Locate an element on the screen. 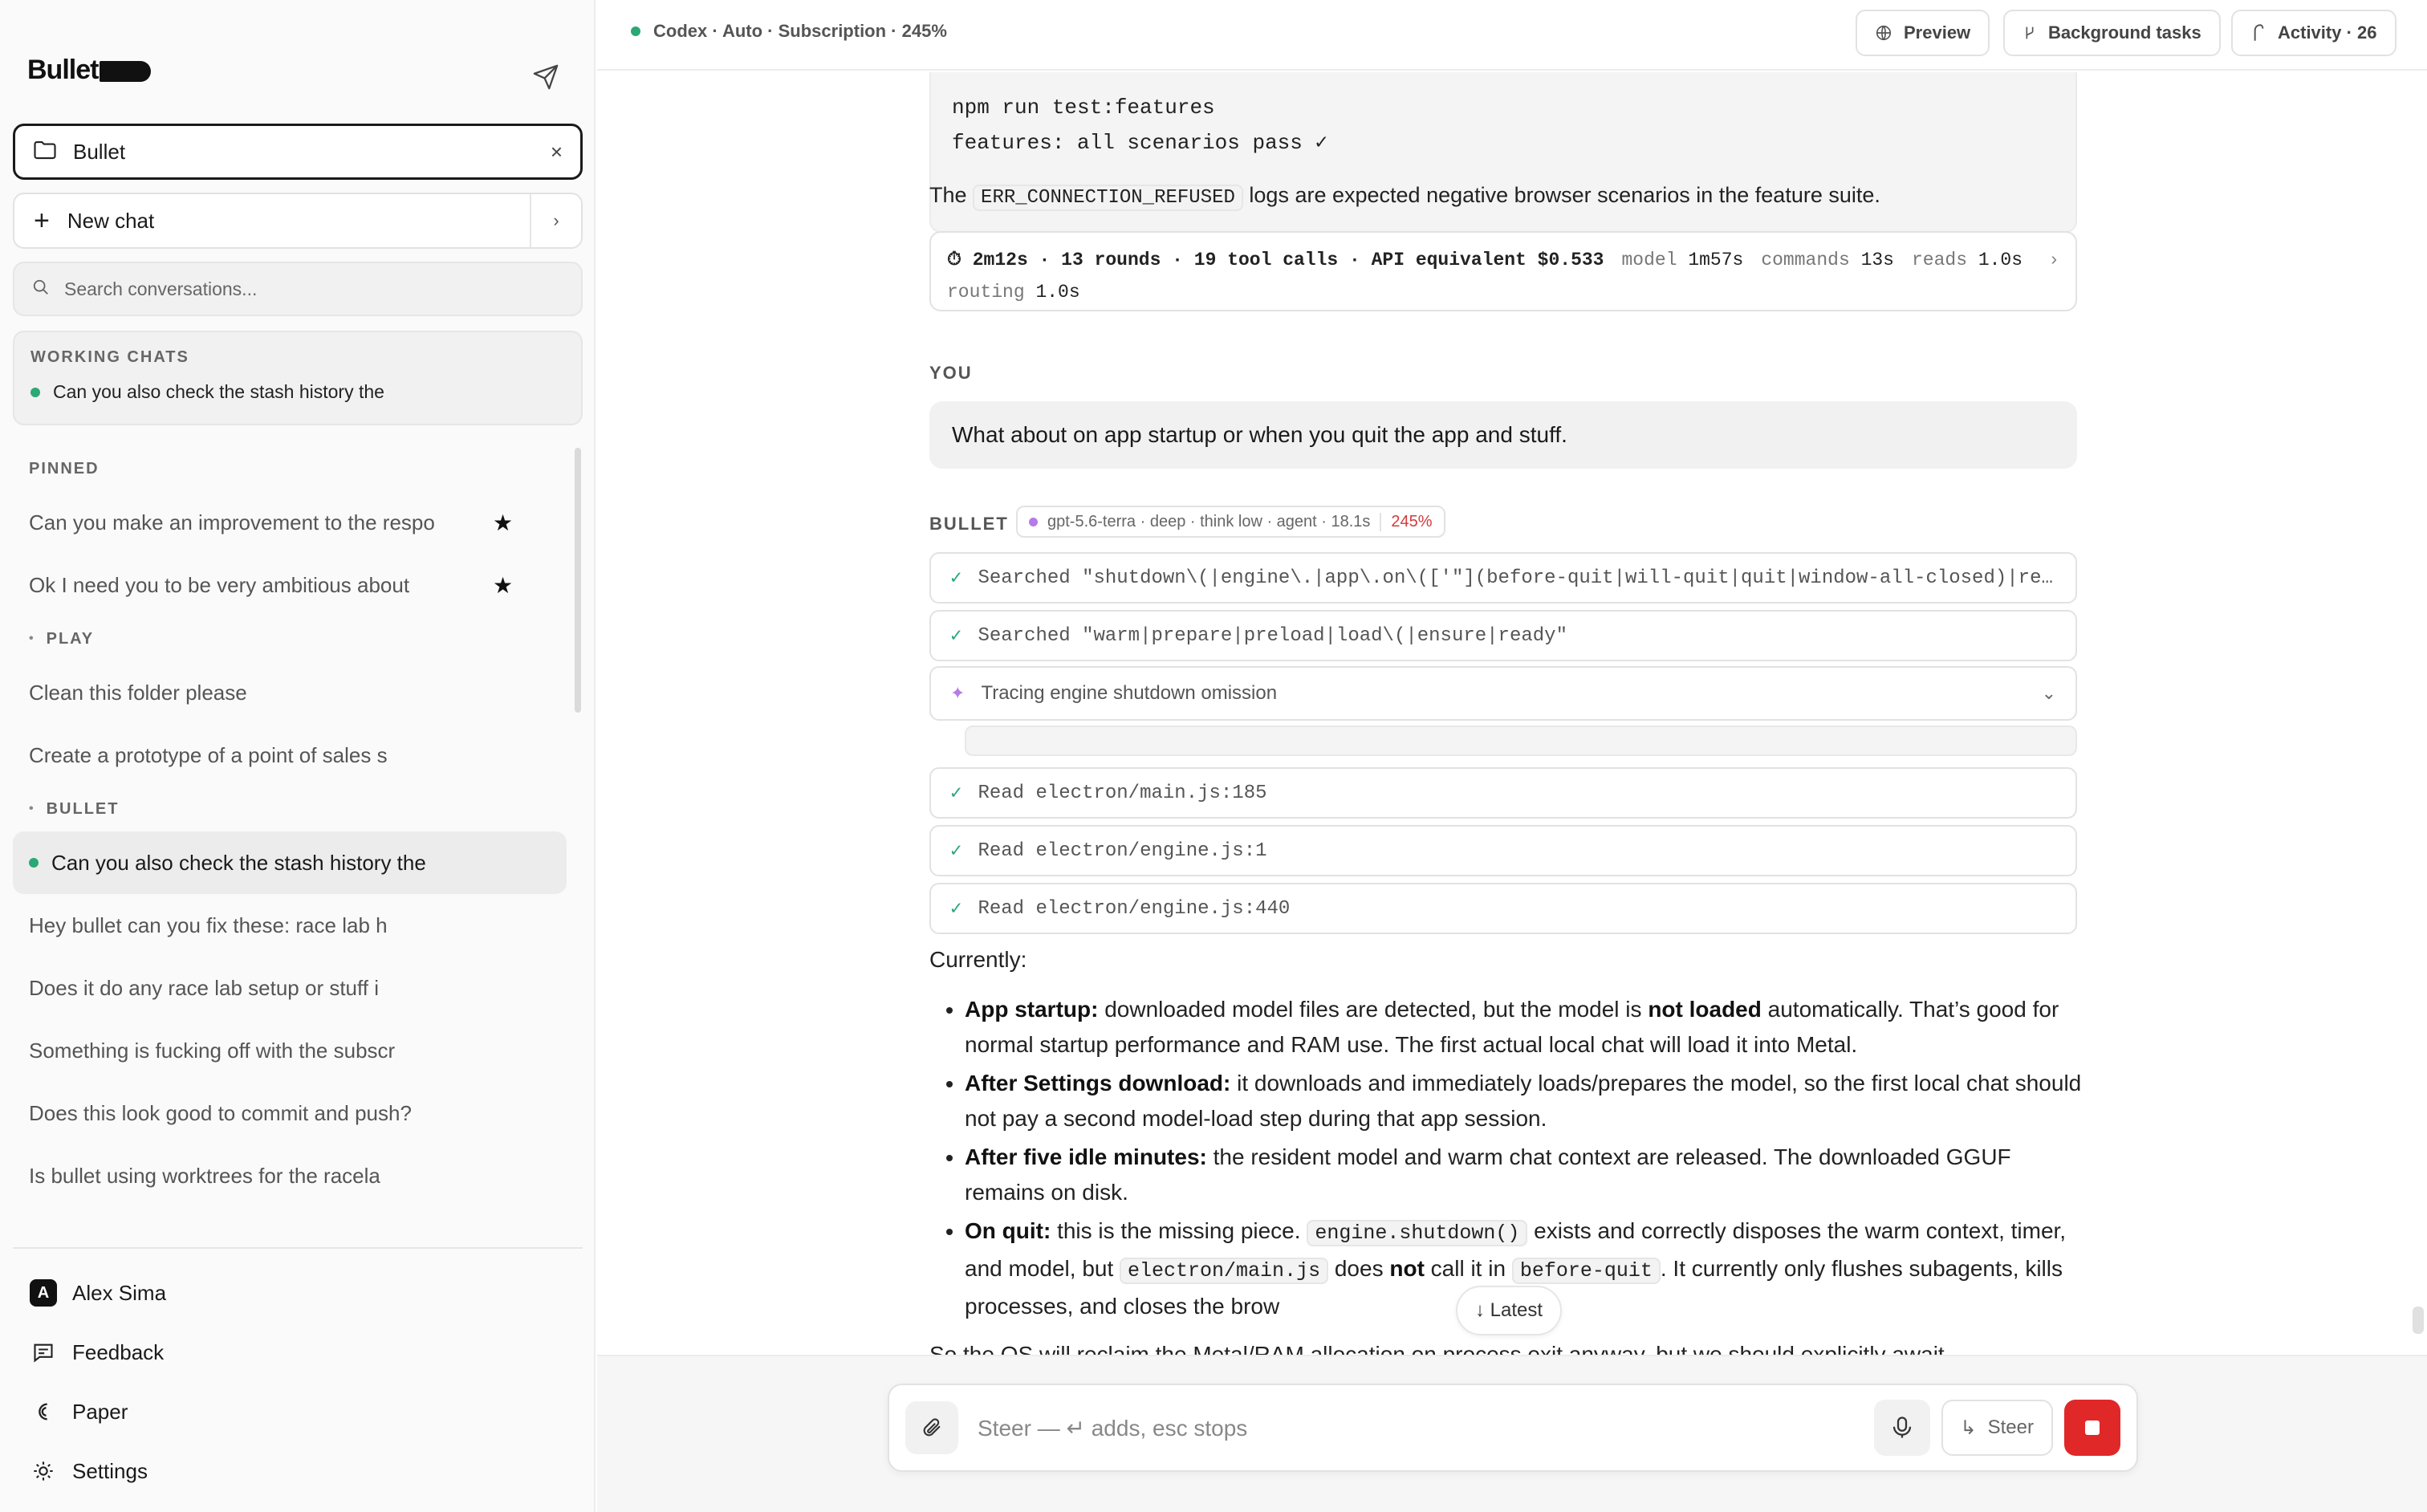 The width and height of the screenshot is (2427, 1512). list-item-label: Can you make an improvement to the respo is located at coordinates (232, 522).